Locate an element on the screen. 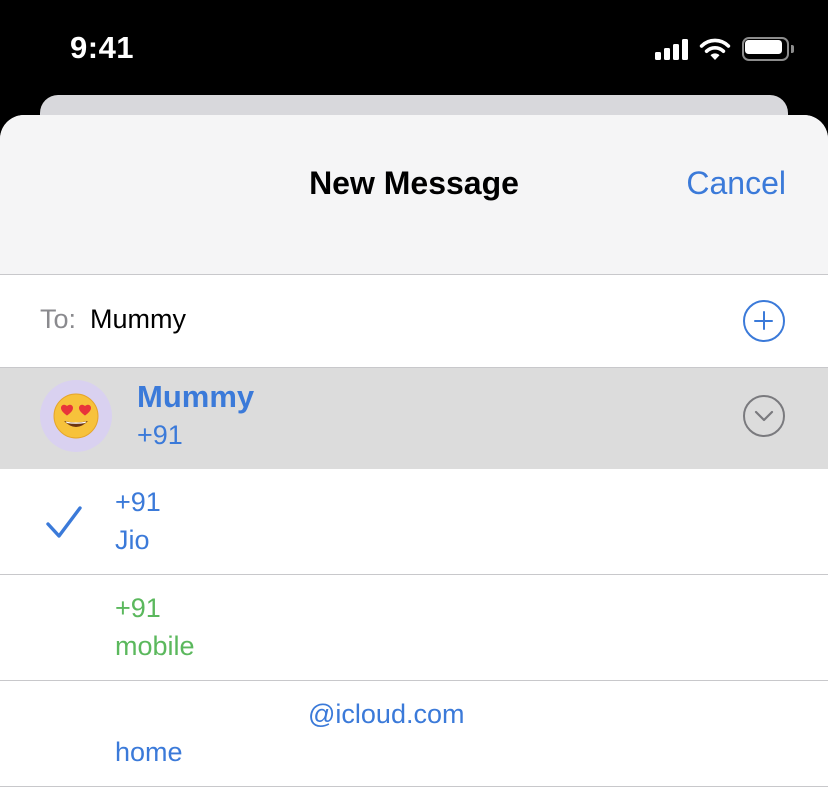  contact-suggestion-row: Mummy +91 is located at coordinates (414, 418).